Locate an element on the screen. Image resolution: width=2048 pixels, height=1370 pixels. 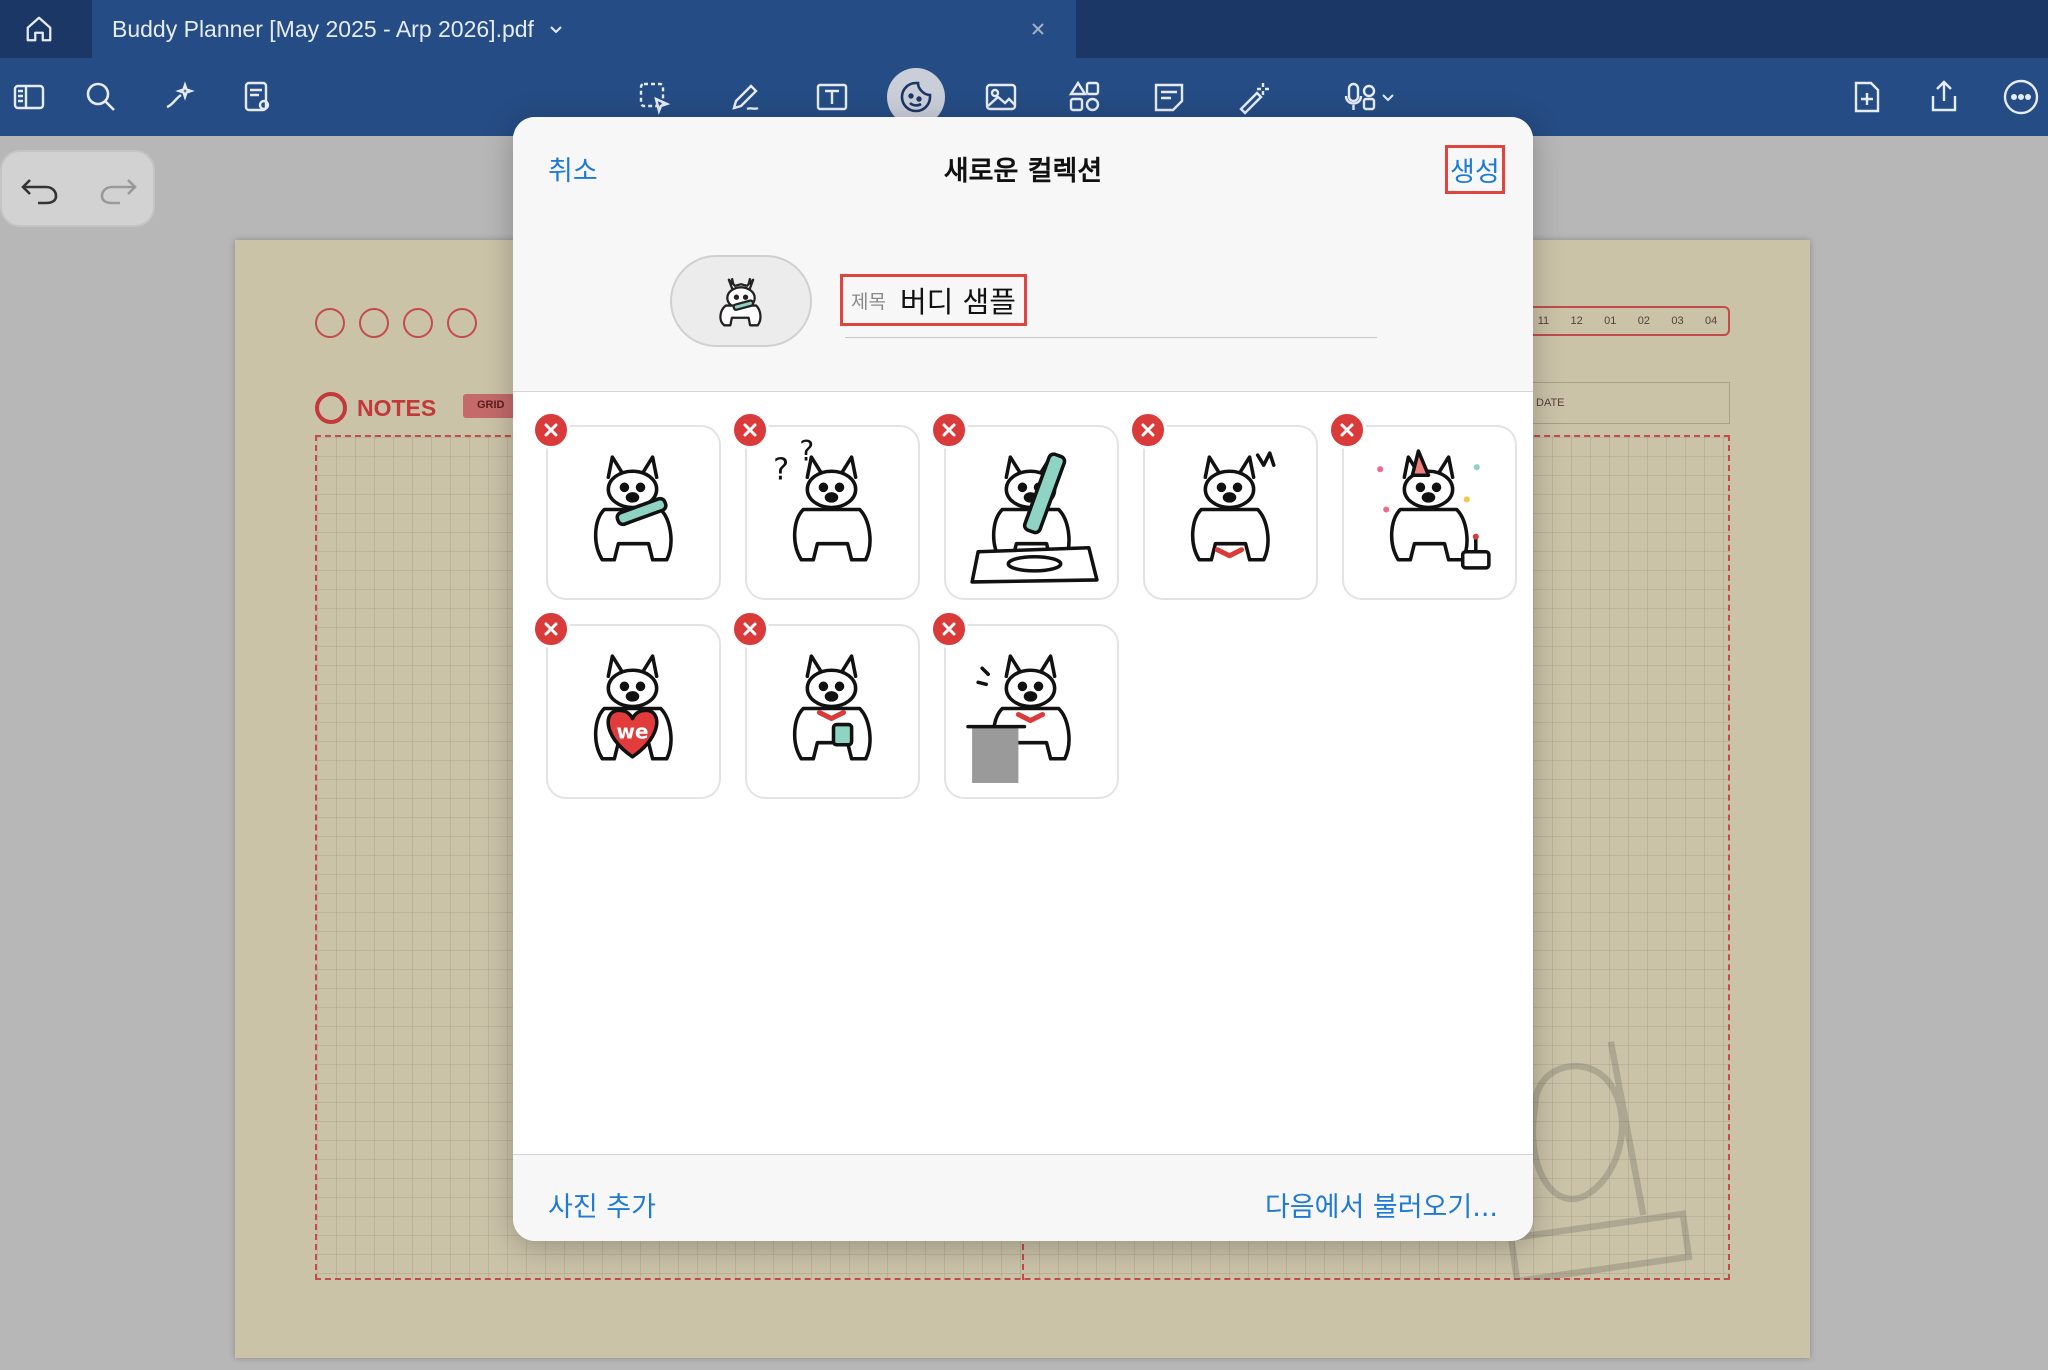
microphone-icon is located at coordinates (1360, 96).